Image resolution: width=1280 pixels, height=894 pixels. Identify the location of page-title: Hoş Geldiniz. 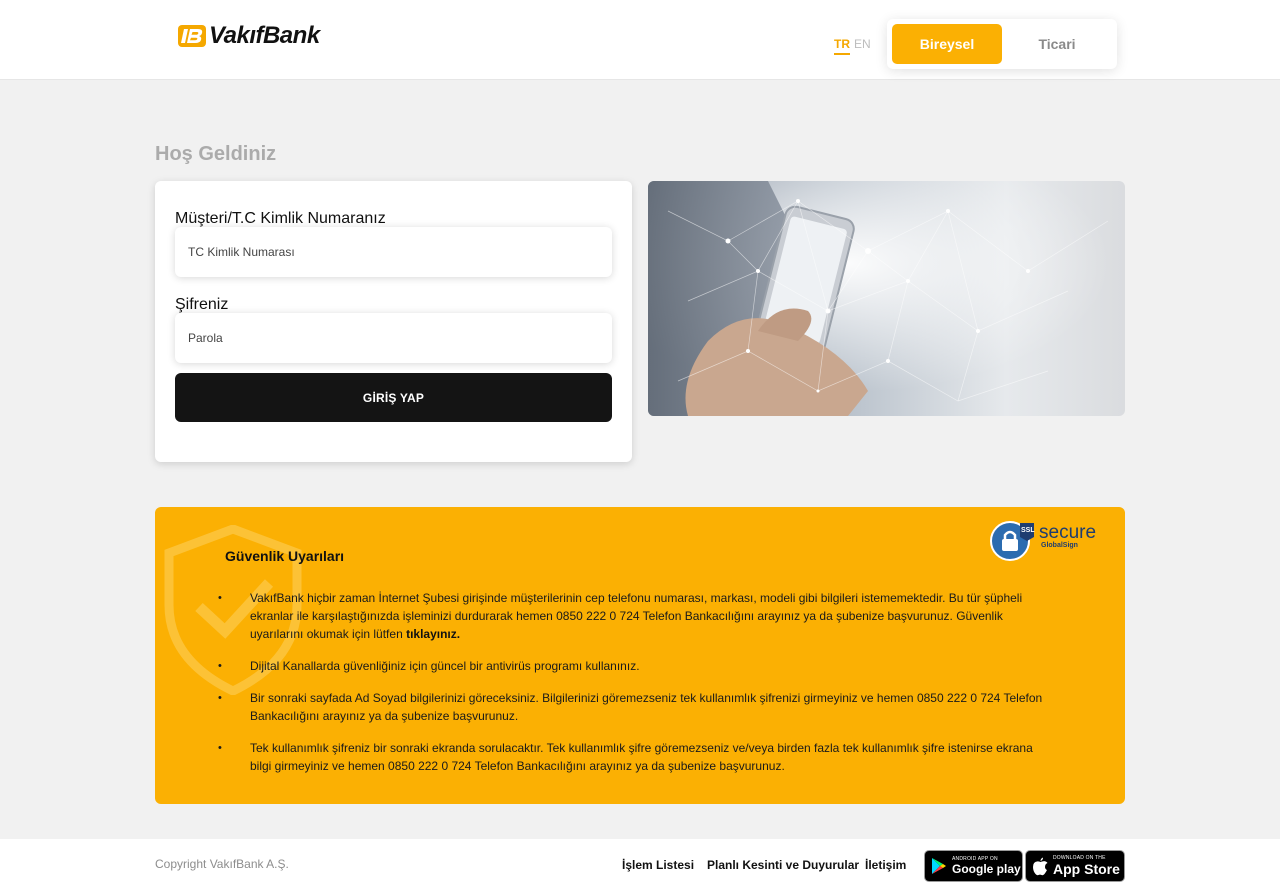
(216, 154).